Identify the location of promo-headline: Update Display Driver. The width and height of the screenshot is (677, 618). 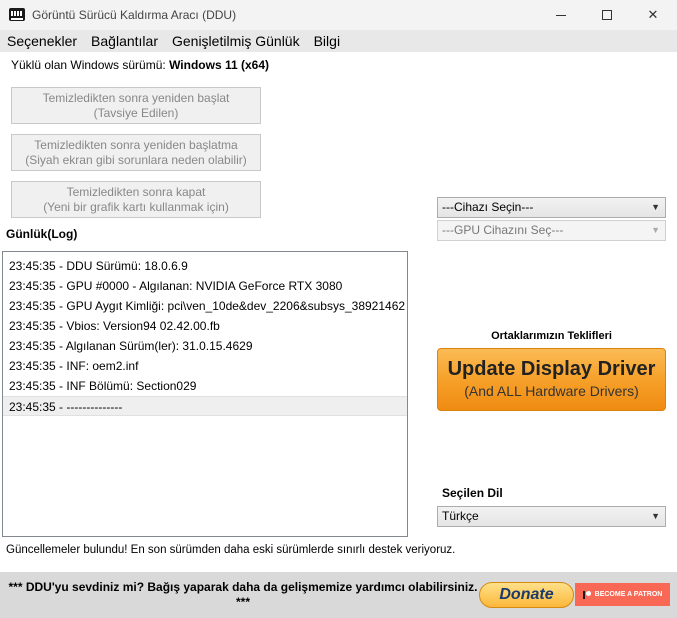
(551, 369).